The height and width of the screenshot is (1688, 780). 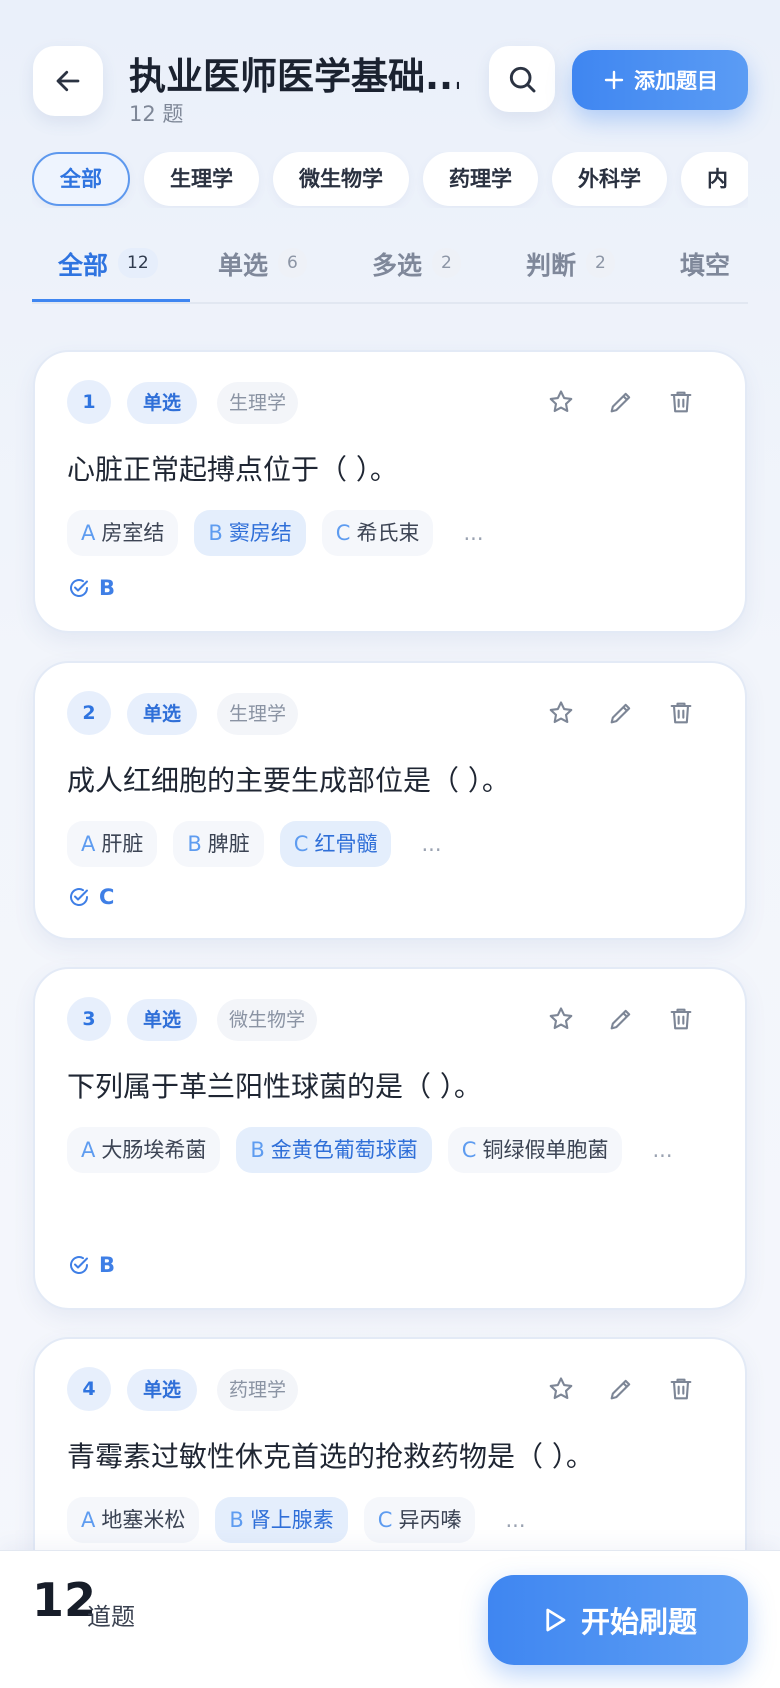 I want to click on option-text: 铜绿假单胞菌, so click(x=545, y=1150).